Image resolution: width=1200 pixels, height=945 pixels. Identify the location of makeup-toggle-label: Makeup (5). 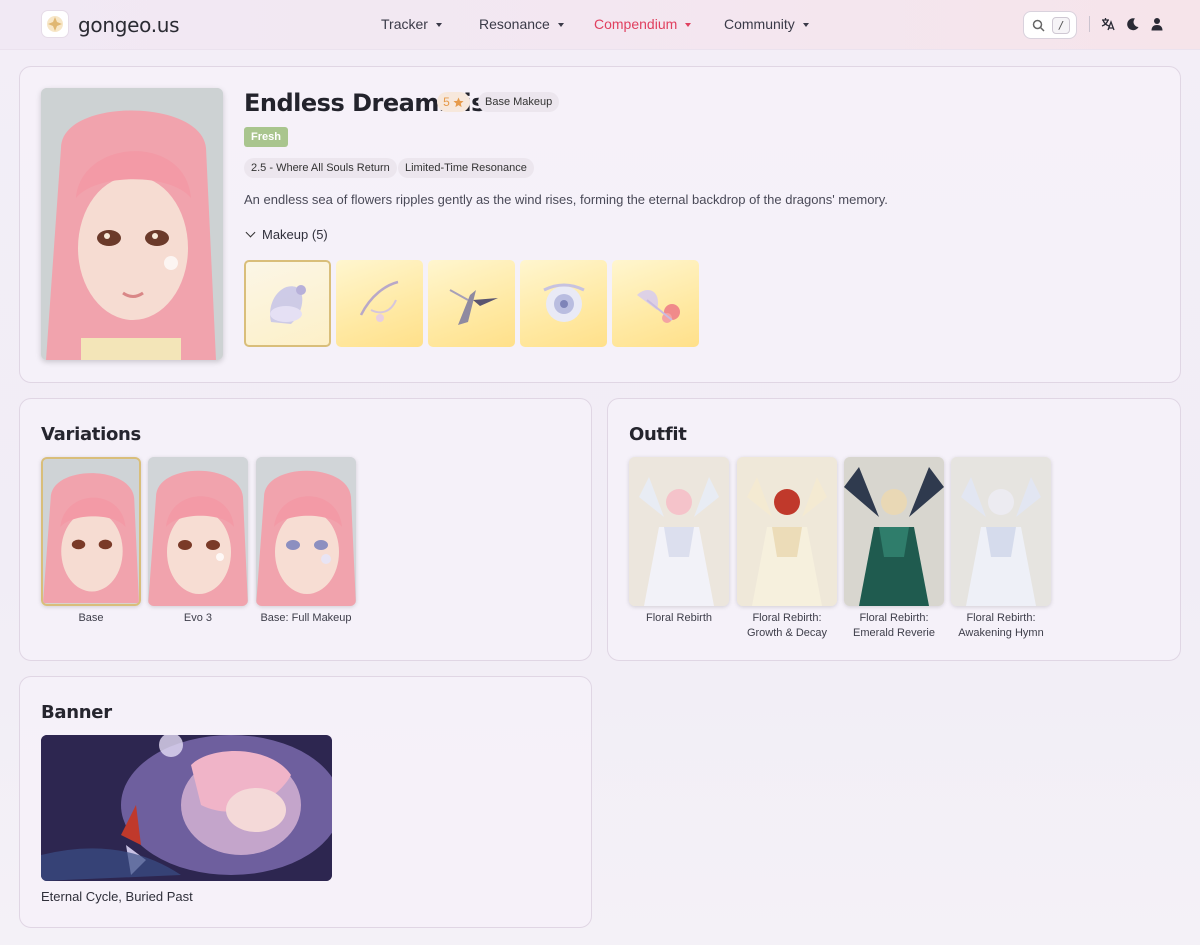
(295, 234).